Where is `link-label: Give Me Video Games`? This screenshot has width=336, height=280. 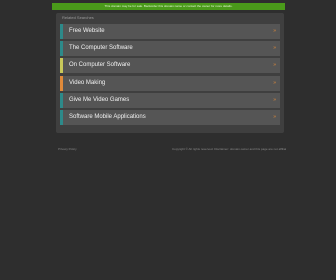
link-label: Give Me Video Games is located at coordinates (99, 99).